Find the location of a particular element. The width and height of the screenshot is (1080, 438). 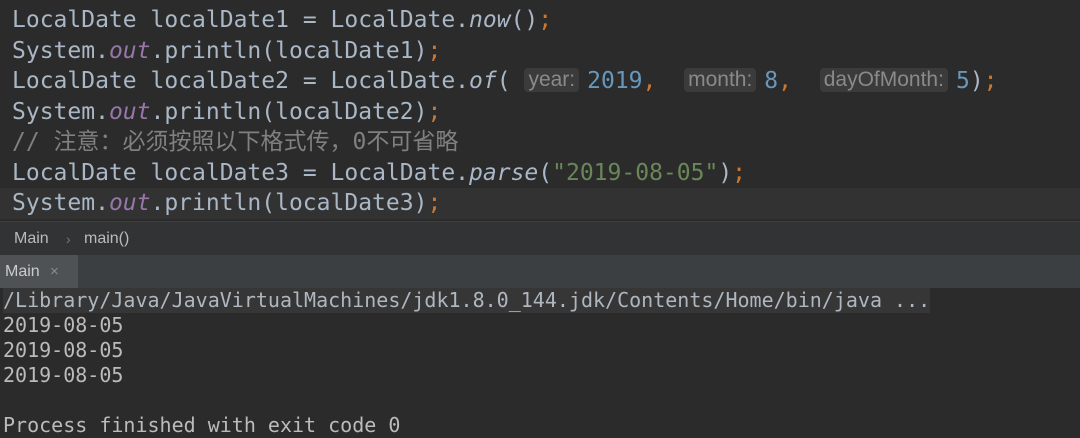

code-line-7: System.out.println(localDate3); is located at coordinates (226, 203).